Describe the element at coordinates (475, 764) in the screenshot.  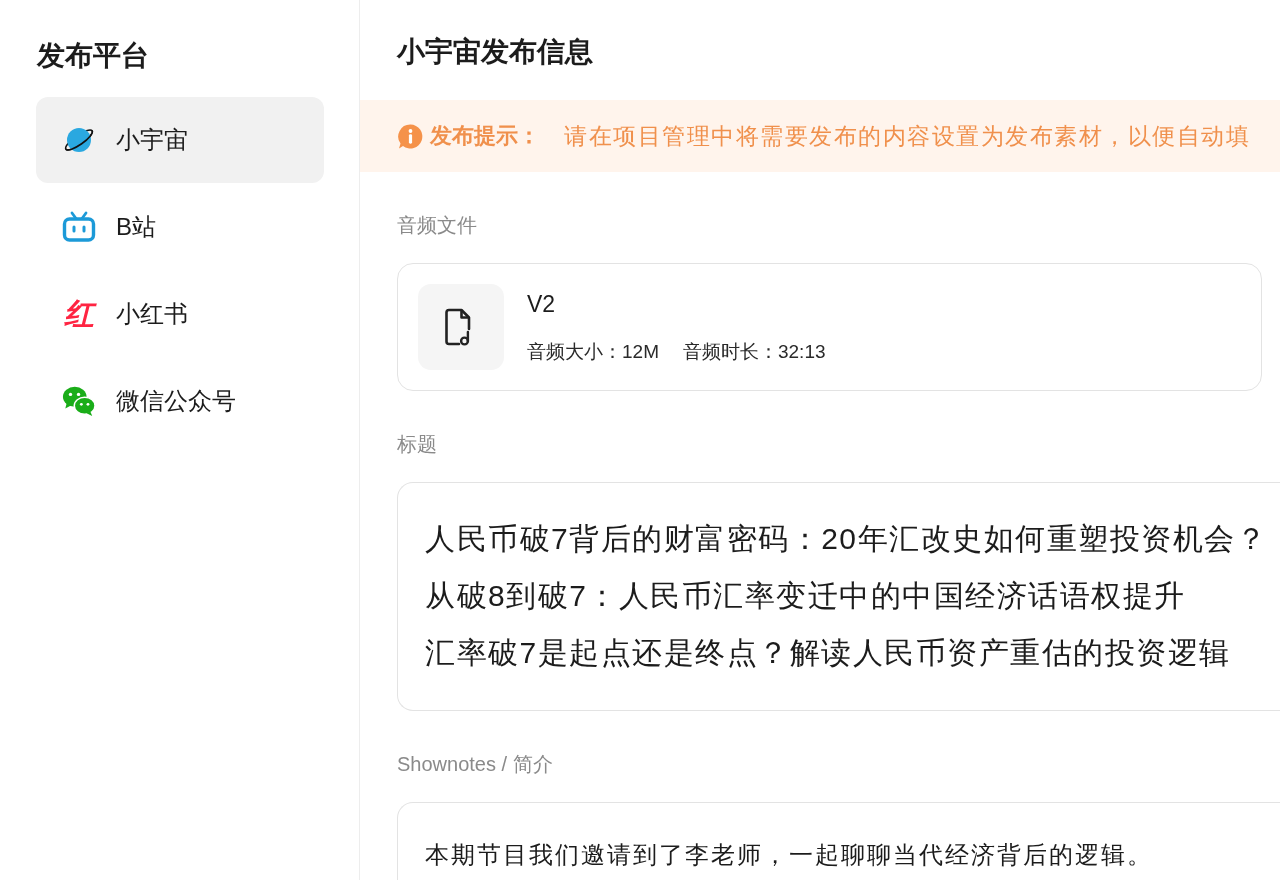
I see `field-label: Shownotes / 简介` at that location.